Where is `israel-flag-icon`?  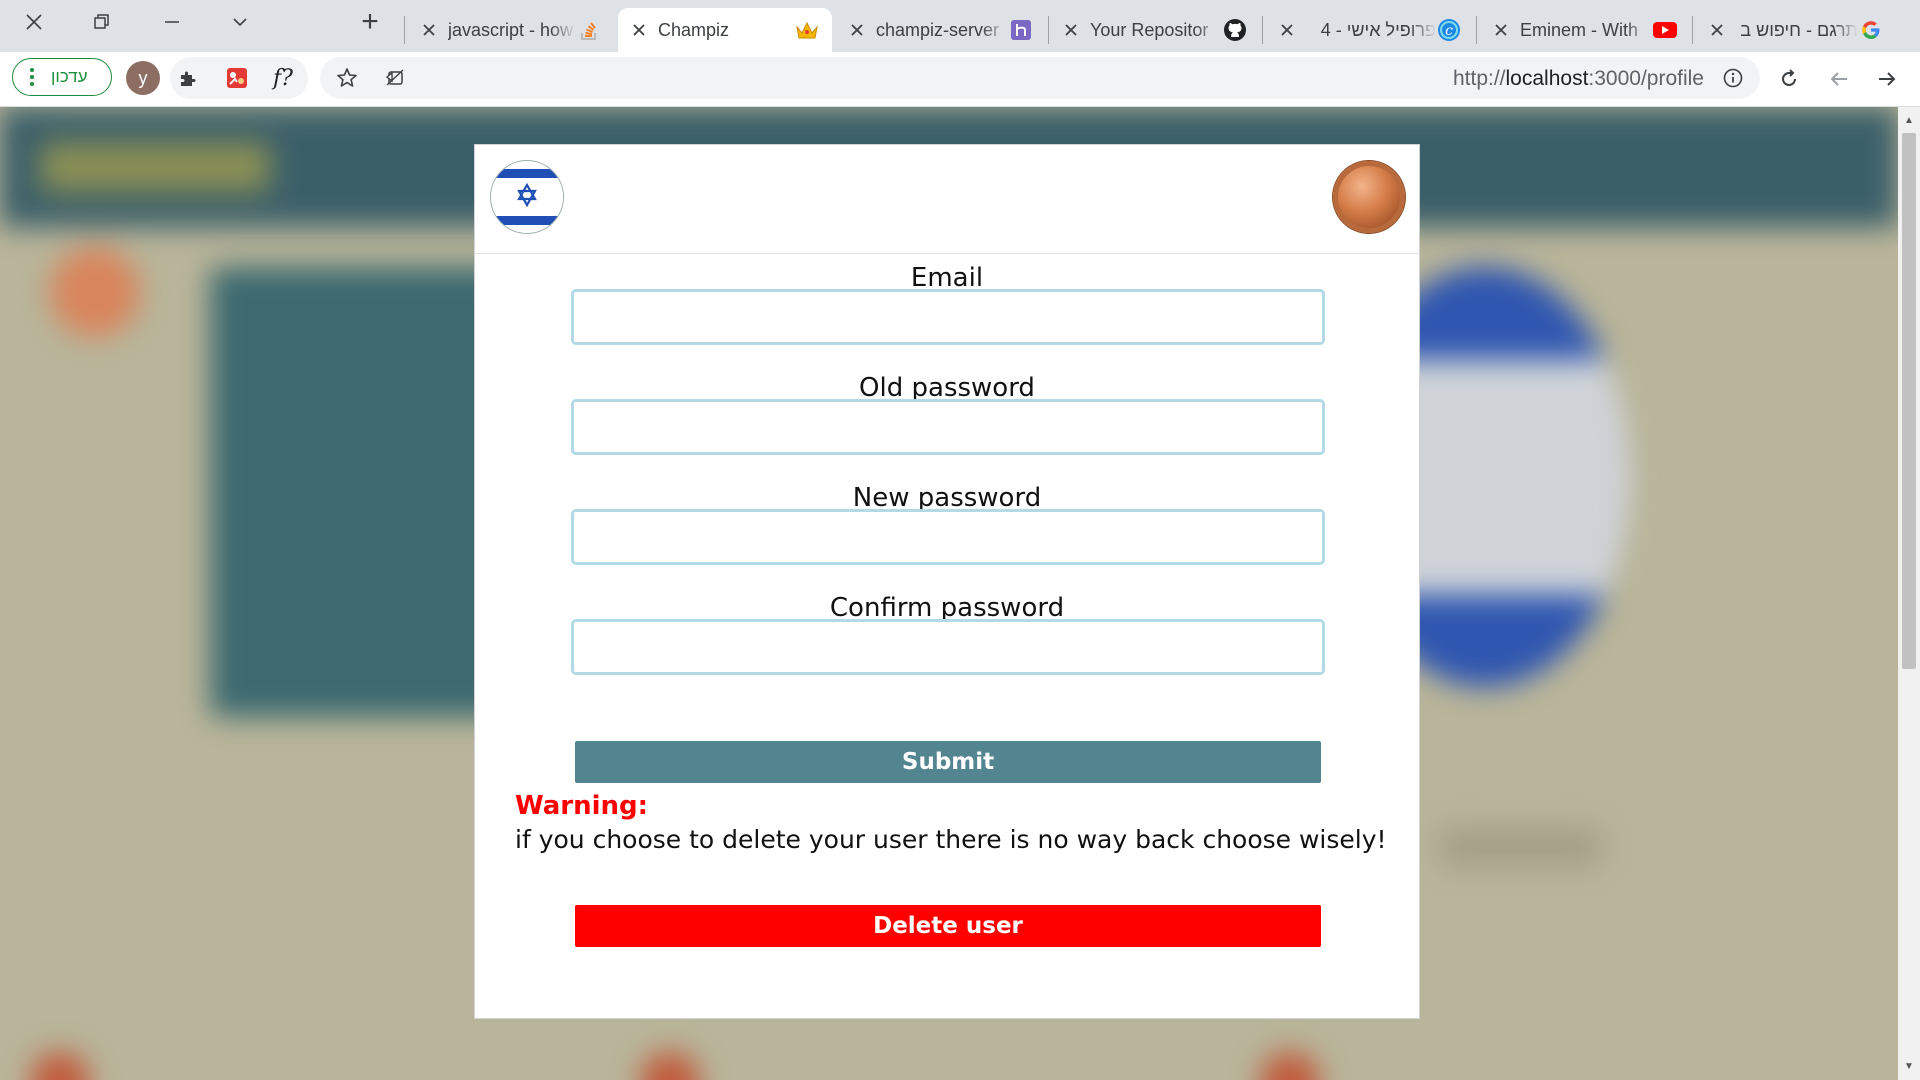
israel-flag-icon is located at coordinates (527, 197).